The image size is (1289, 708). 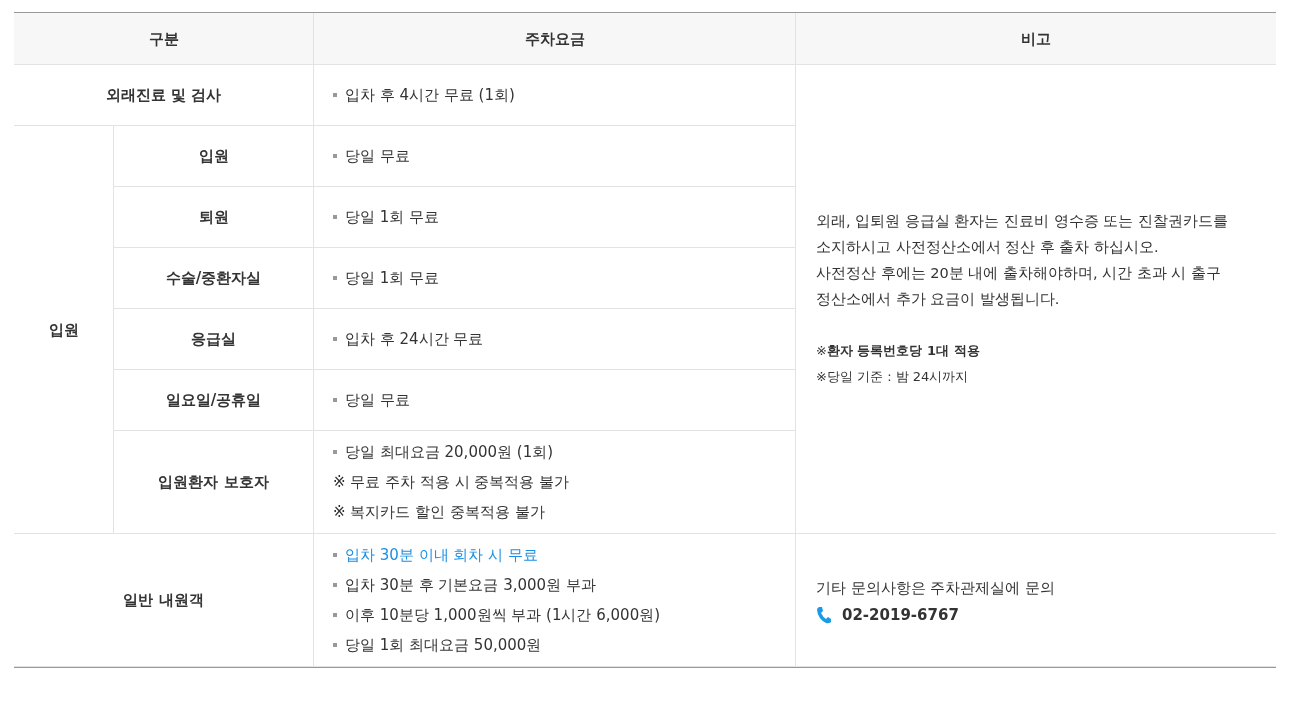 I want to click on remark-text: 기타 문의사항은 주차관제실에 문의, so click(x=936, y=588).